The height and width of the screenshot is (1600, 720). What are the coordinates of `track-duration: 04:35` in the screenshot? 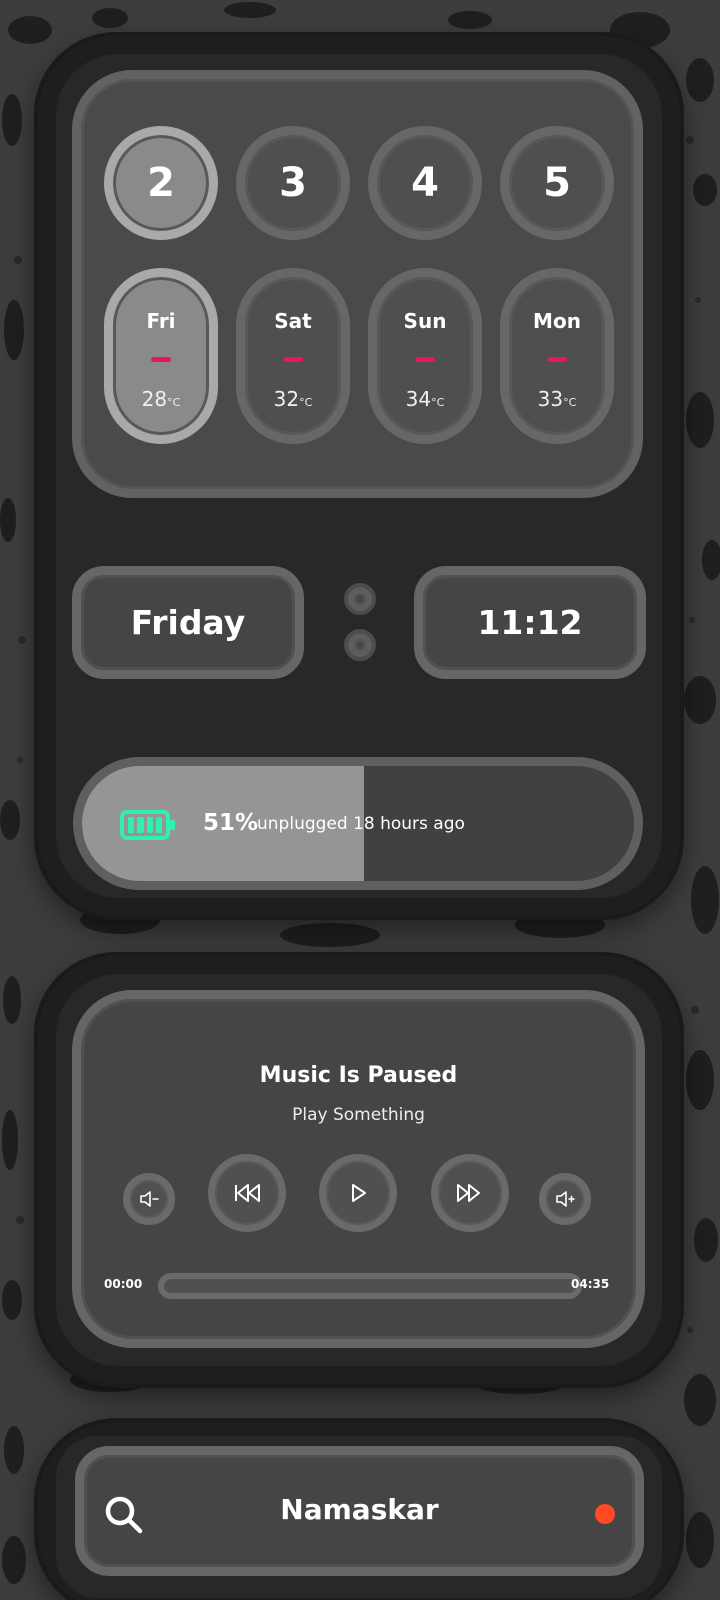 It's located at (590, 1284).